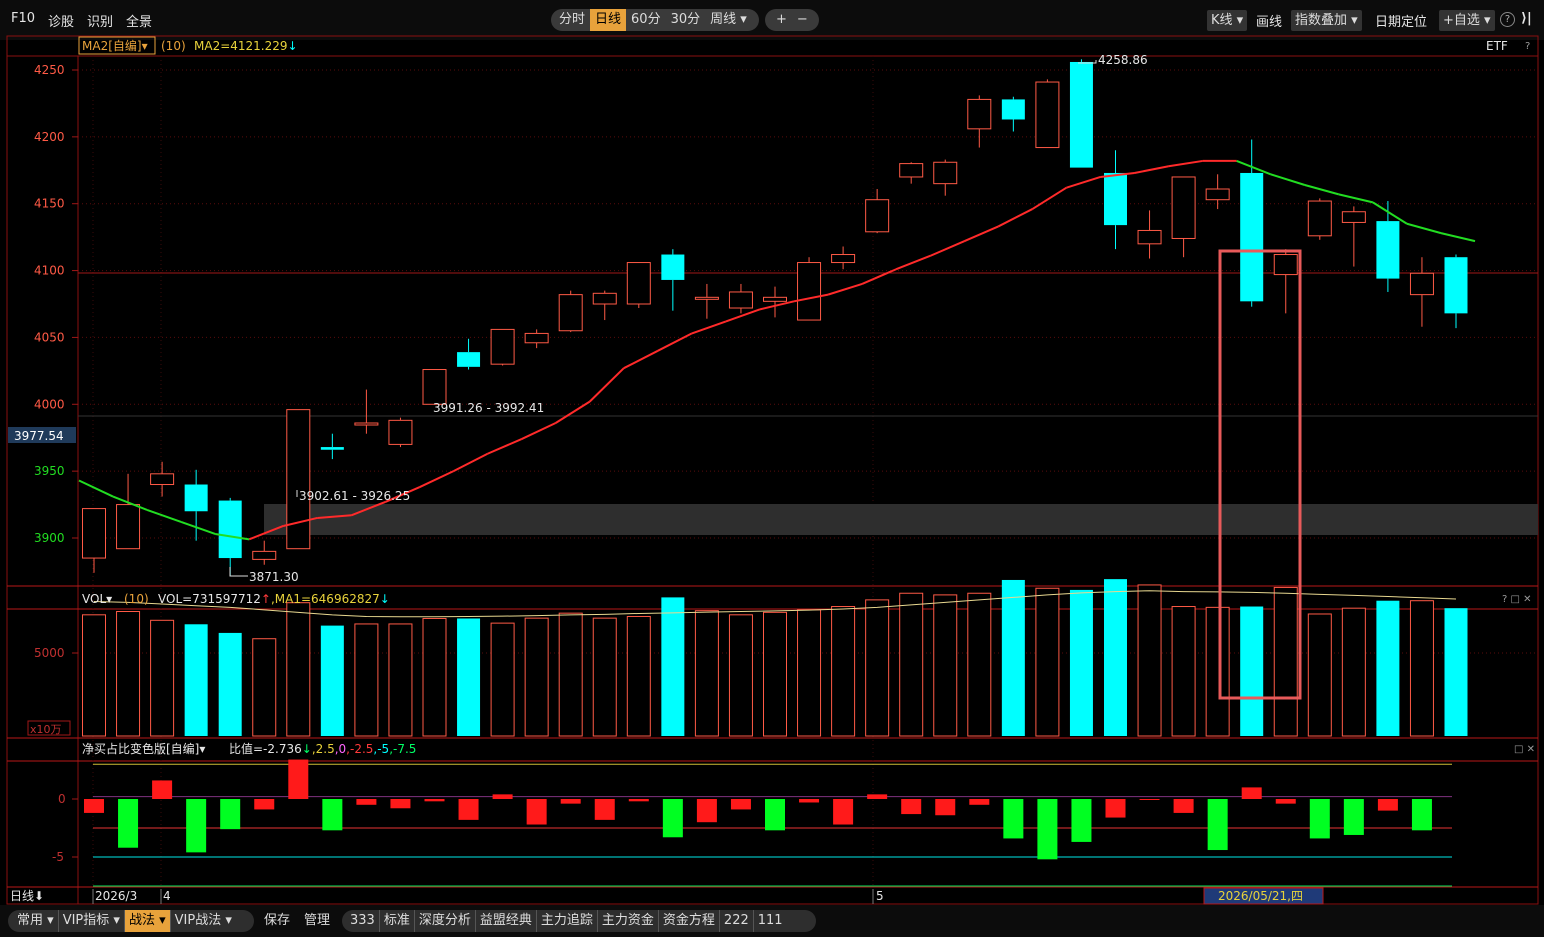 This screenshot has width=1544, height=937. Describe the element at coordinates (737, 921) in the screenshot. I see `tab-222: 222` at that location.